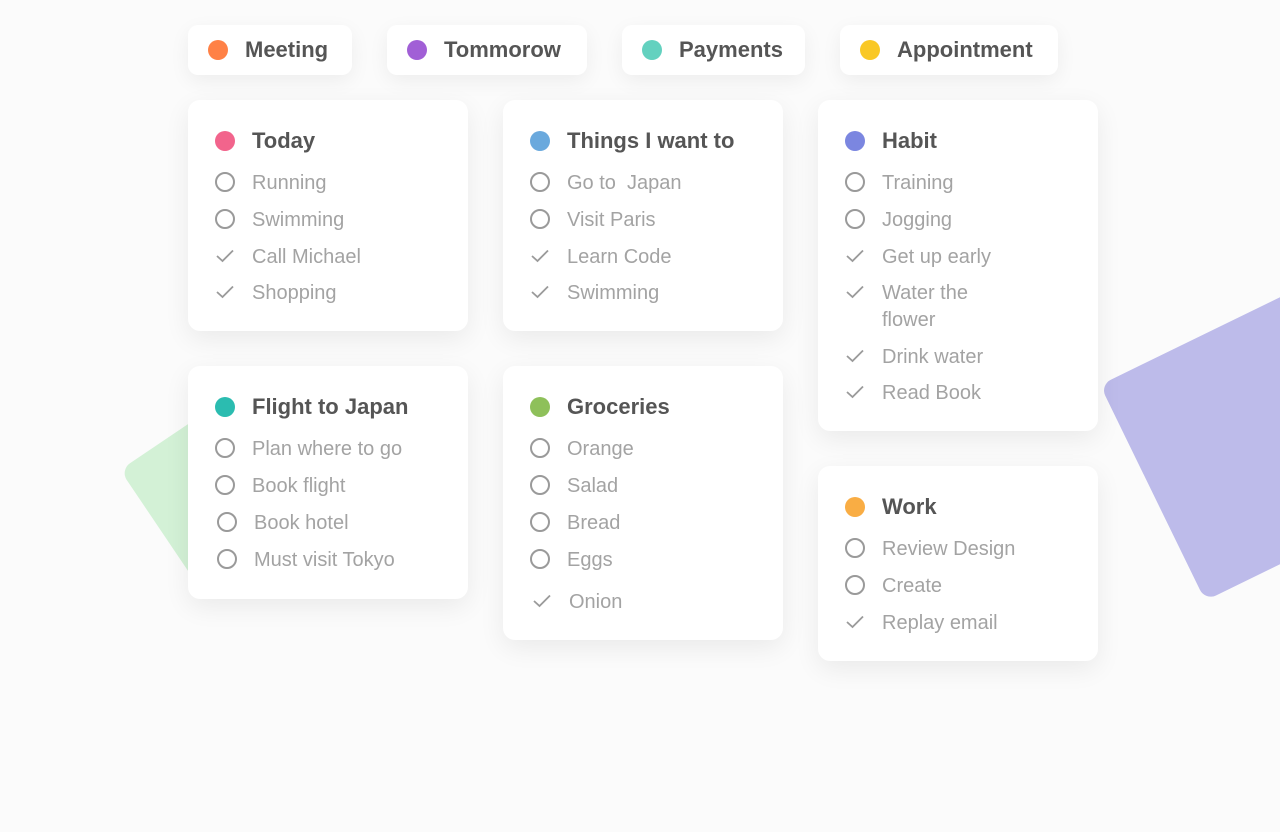 The image size is (1280, 832). What do you see at coordinates (284, 140) in the screenshot?
I see `card-title: Today` at bounding box center [284, 140].